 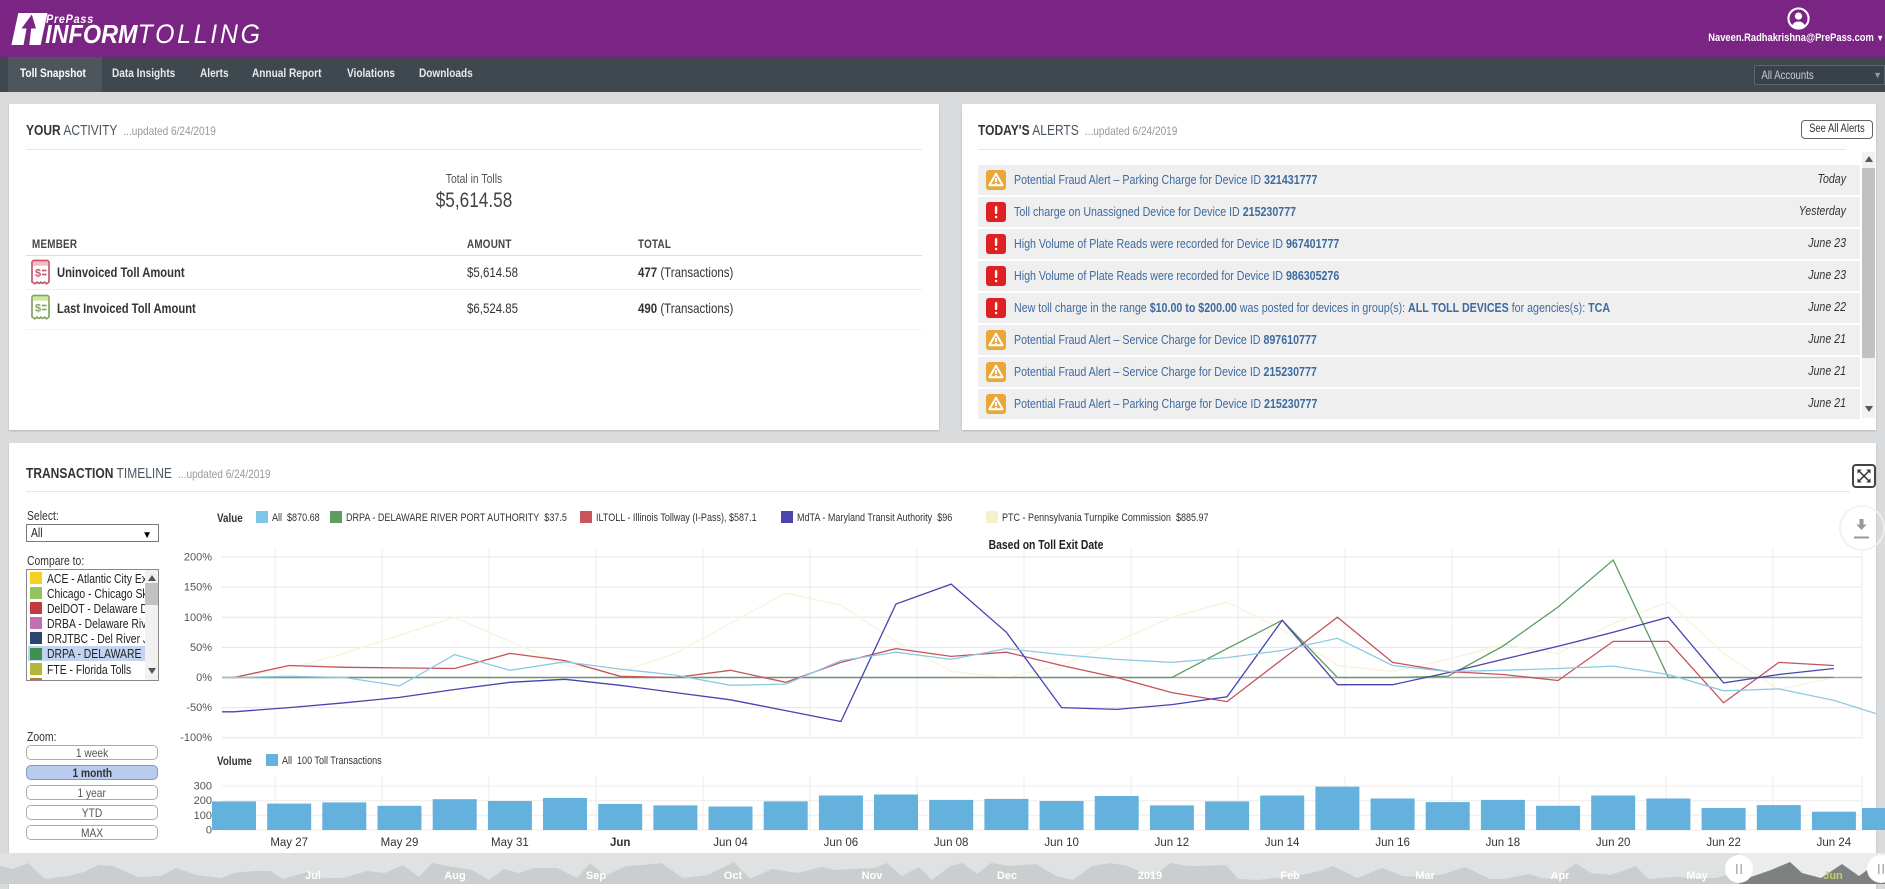 I want to click on svg-text: -50%, so click(x=199, y=708).